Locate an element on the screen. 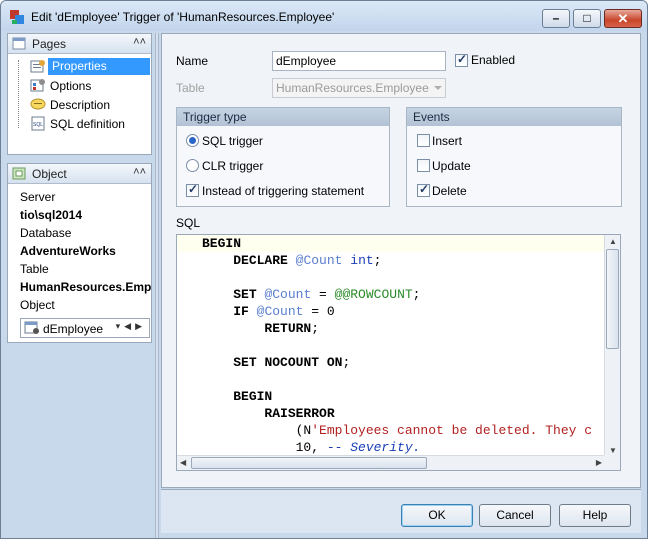  close-button: ✕ is located at coordinates (623, 18).